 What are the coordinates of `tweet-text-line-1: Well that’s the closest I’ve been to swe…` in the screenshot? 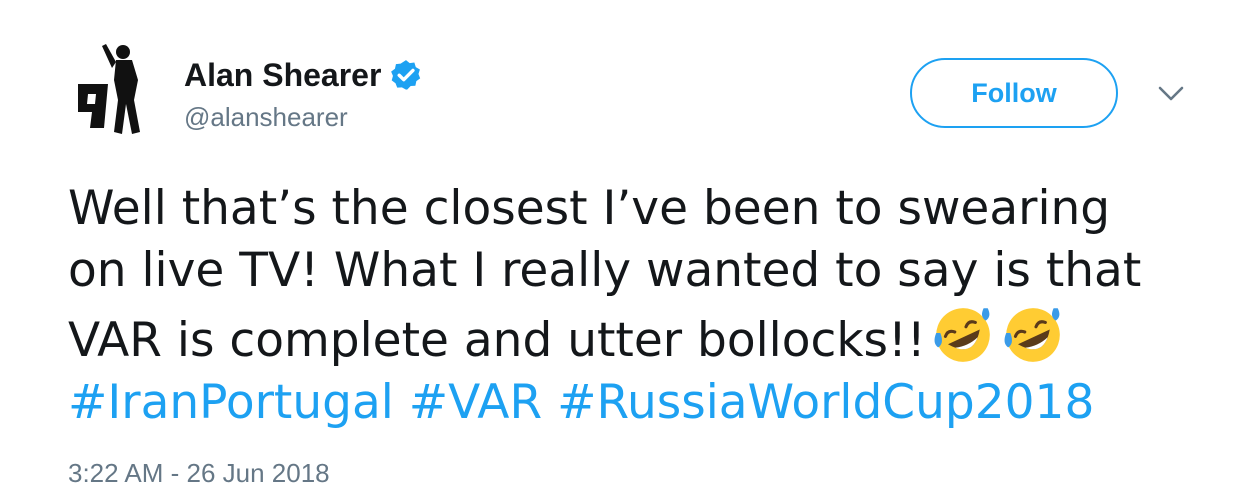 It's located at (589, 208).